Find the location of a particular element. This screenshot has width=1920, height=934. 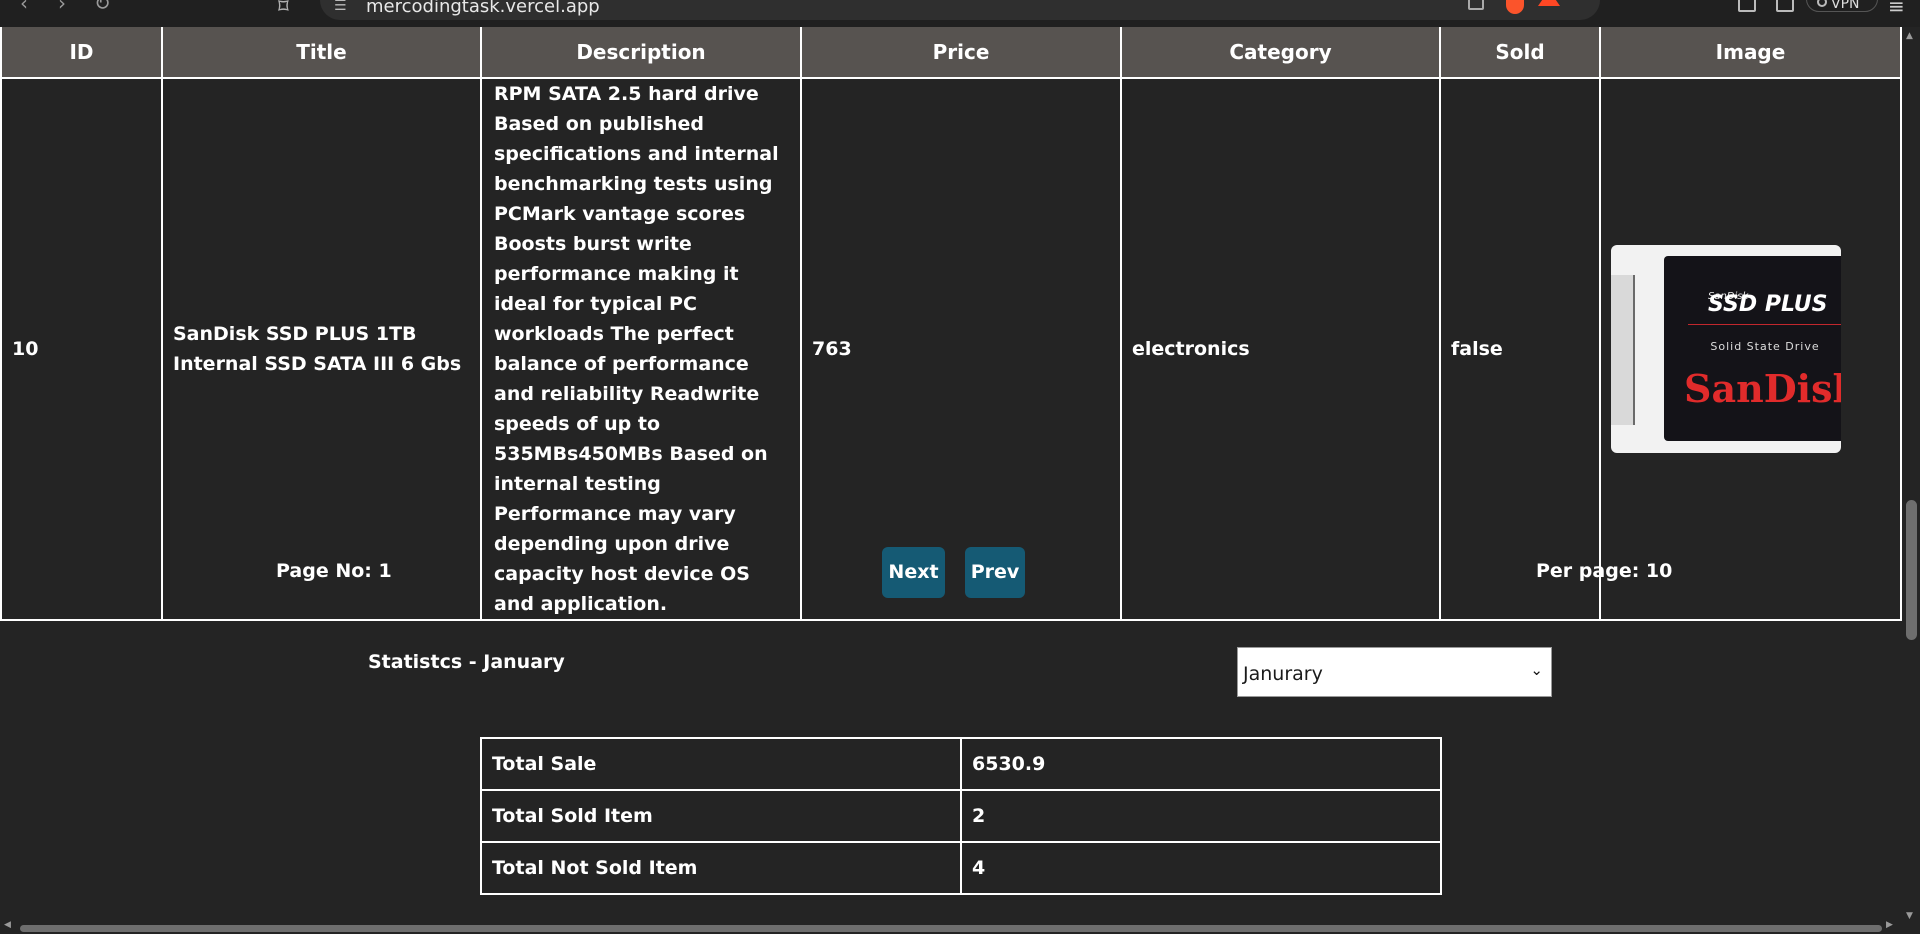

scroll-down-arrow-icon: ▼ is located at coordinates (1909, 916).